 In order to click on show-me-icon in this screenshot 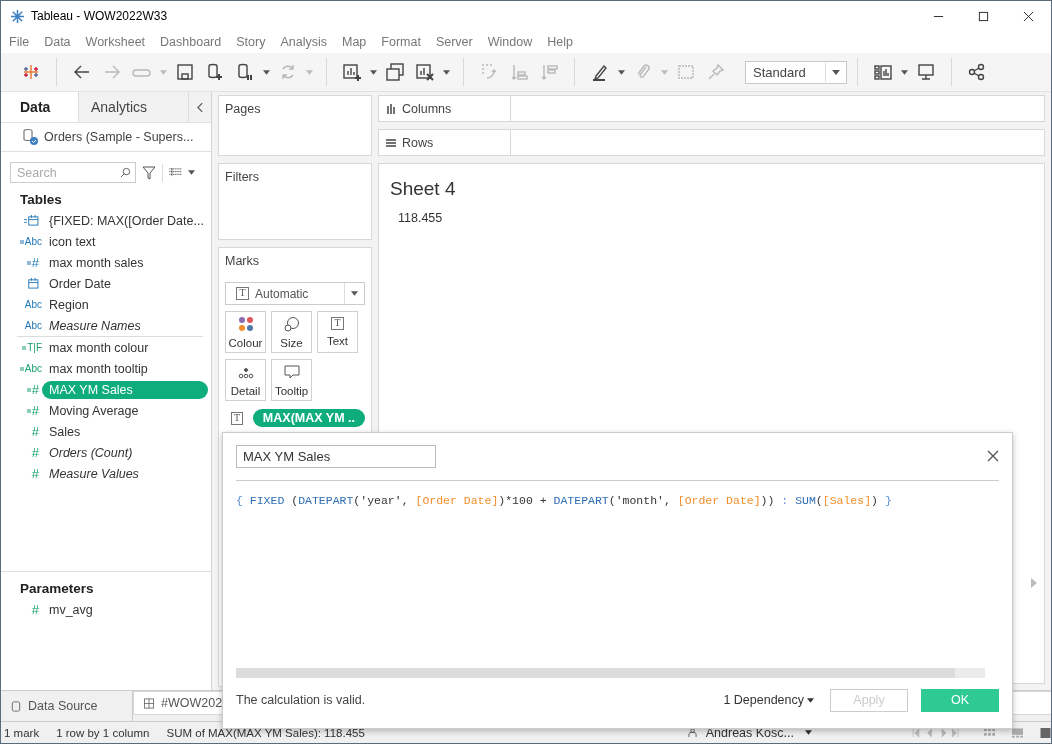, I will do `click(883, 72)`.